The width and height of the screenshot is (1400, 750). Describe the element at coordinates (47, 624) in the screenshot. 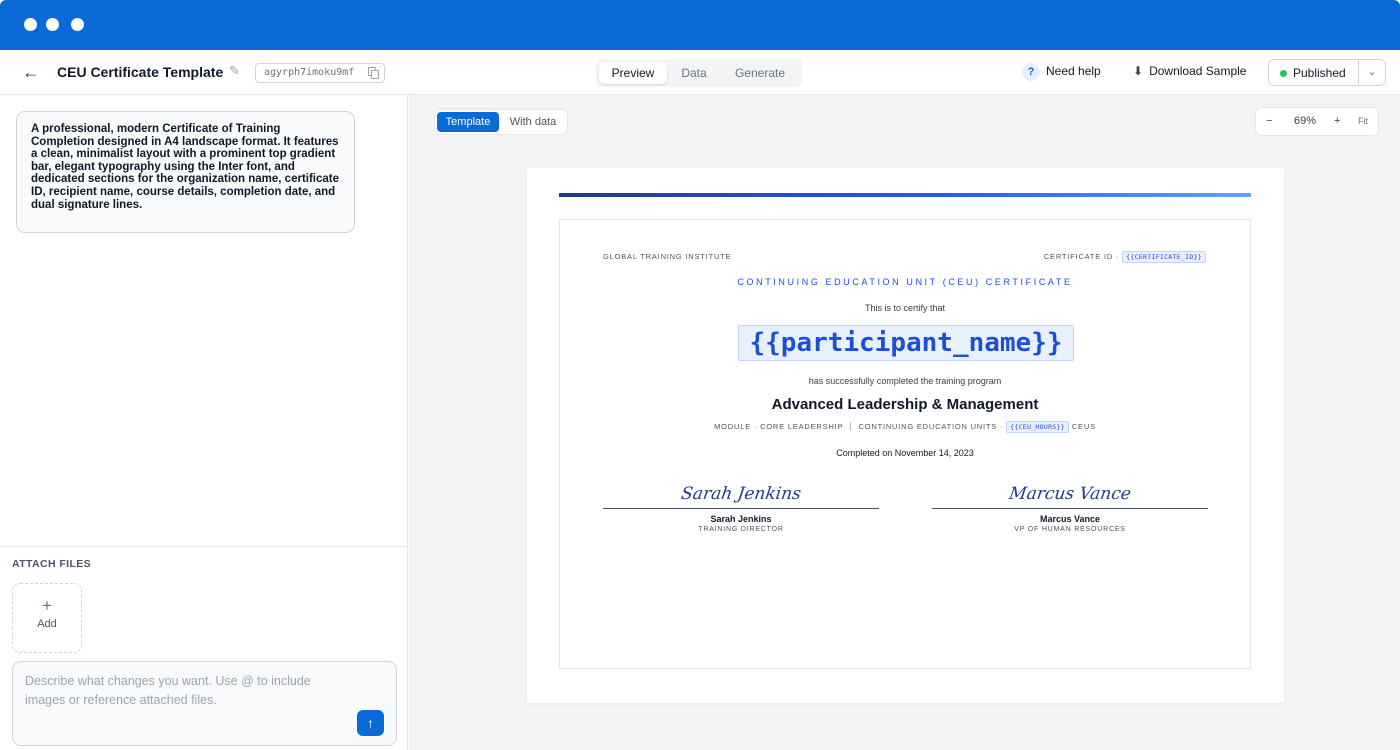

I see `add-file-label: Add` at that location.